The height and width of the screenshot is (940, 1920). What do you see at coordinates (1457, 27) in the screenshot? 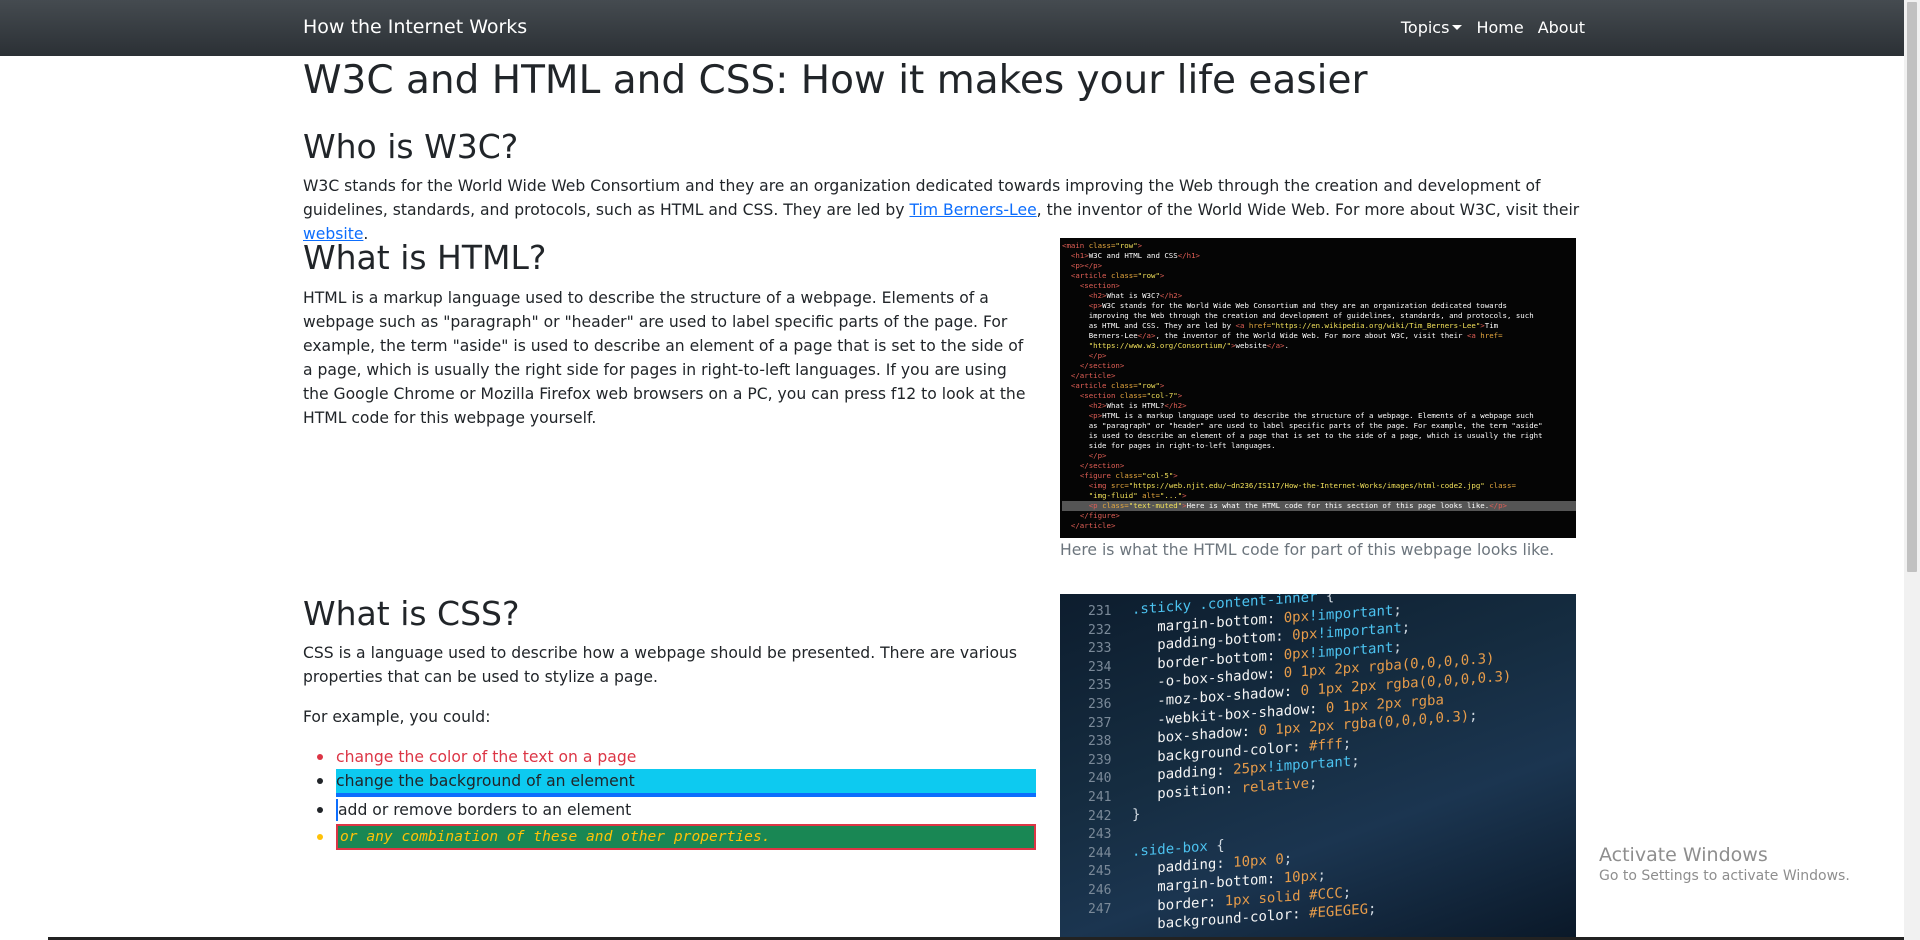
I see `caret-down-icon` at bounding box center [1457, 27].